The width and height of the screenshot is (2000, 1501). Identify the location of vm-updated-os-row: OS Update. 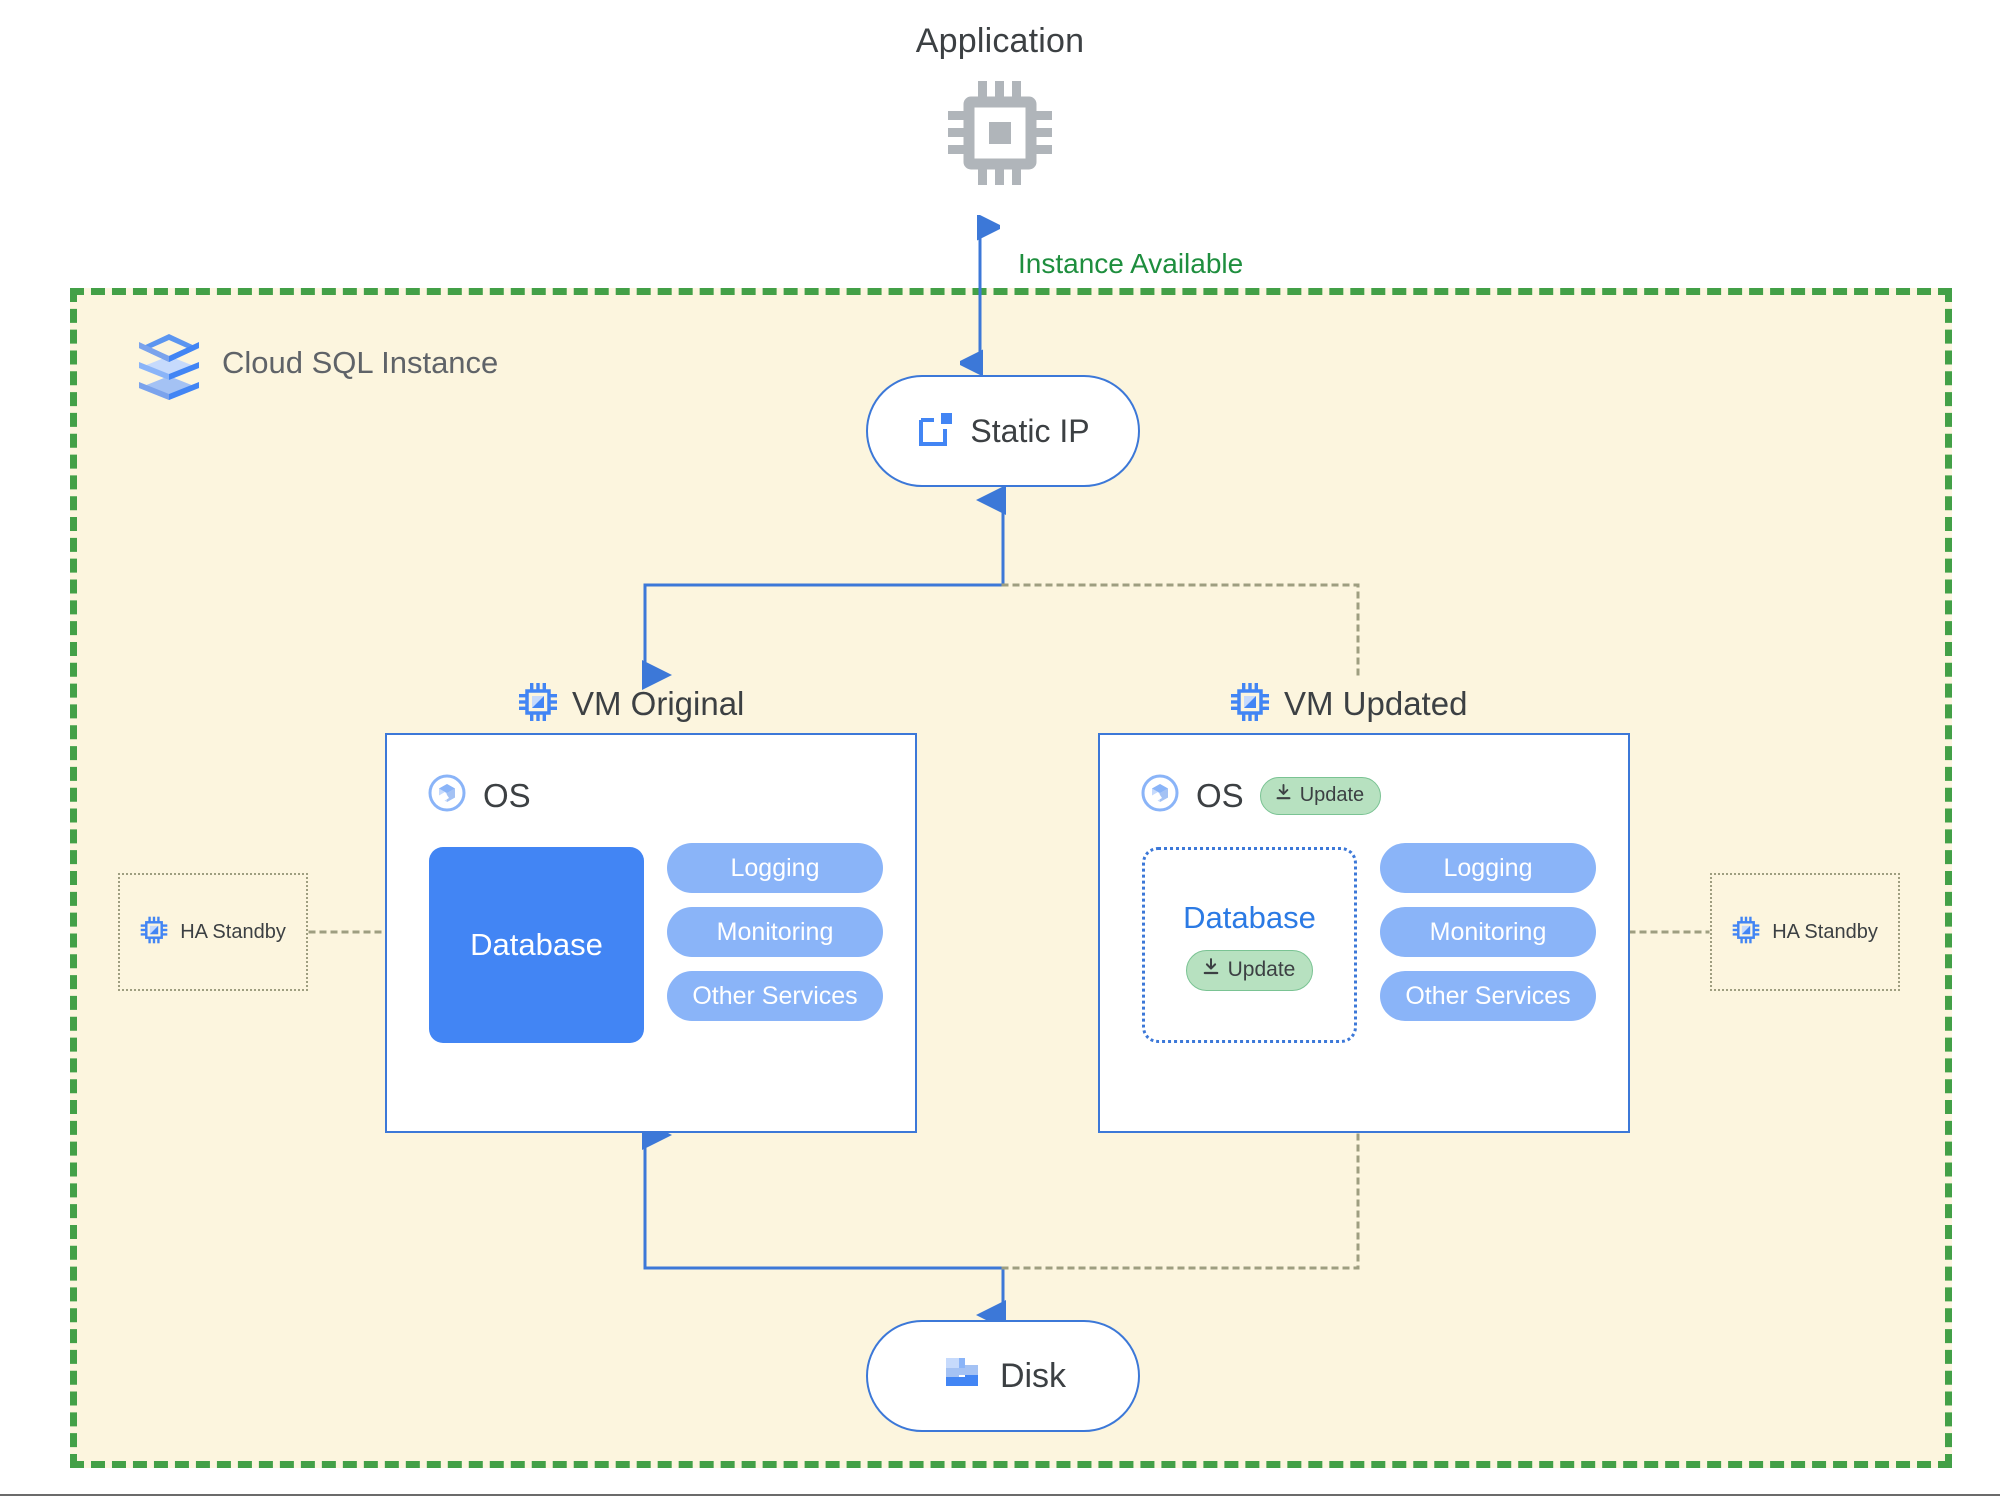
(1261, 795).